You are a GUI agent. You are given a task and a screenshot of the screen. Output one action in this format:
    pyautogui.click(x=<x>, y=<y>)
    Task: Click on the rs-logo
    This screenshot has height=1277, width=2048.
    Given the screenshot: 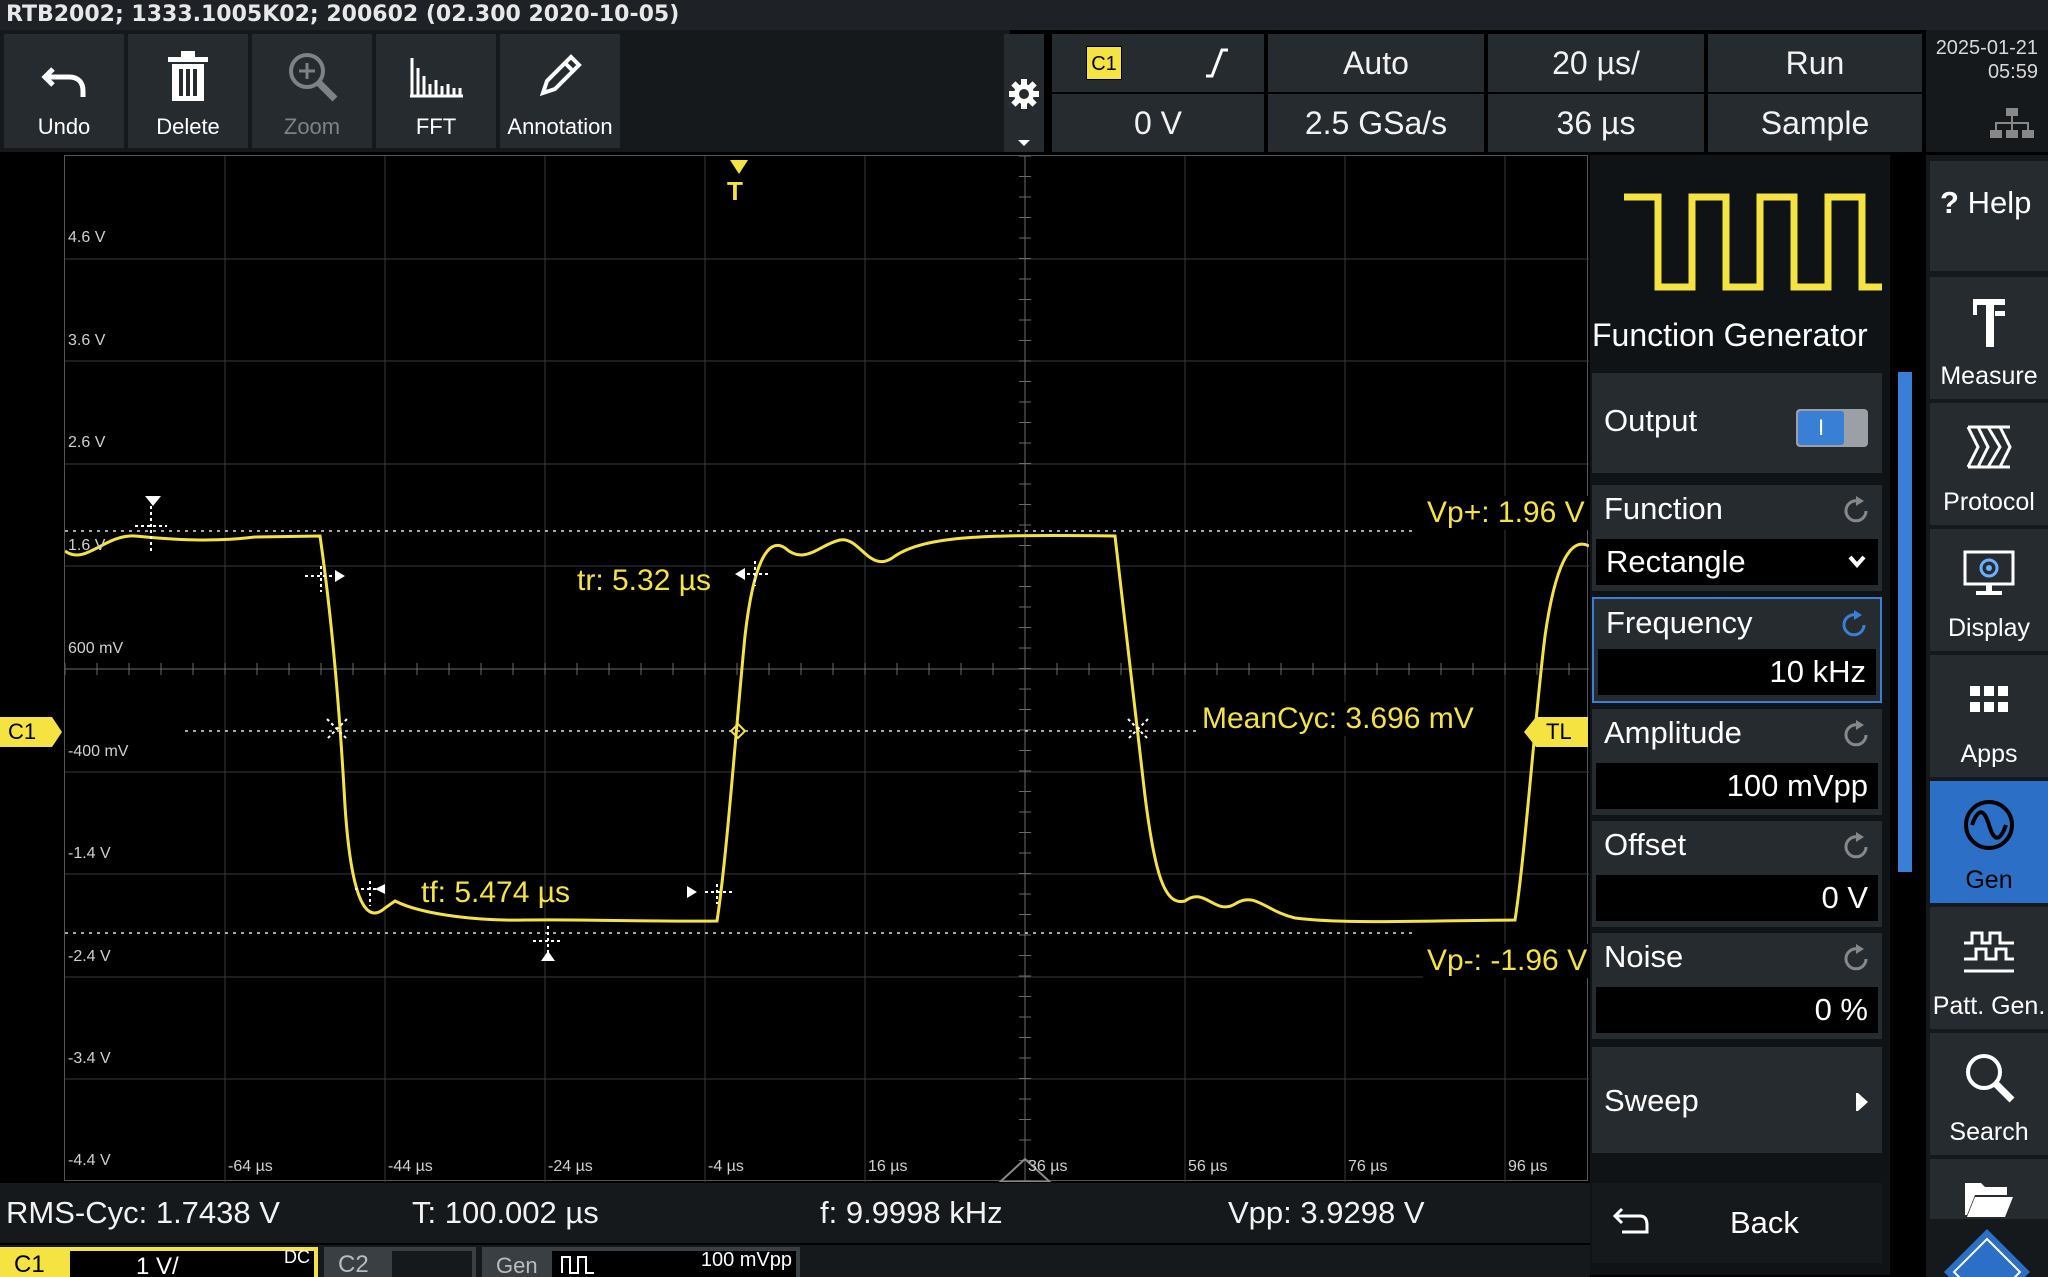 What is the action you would take?
    pyautogui.click(x=1987, y=1251)
    